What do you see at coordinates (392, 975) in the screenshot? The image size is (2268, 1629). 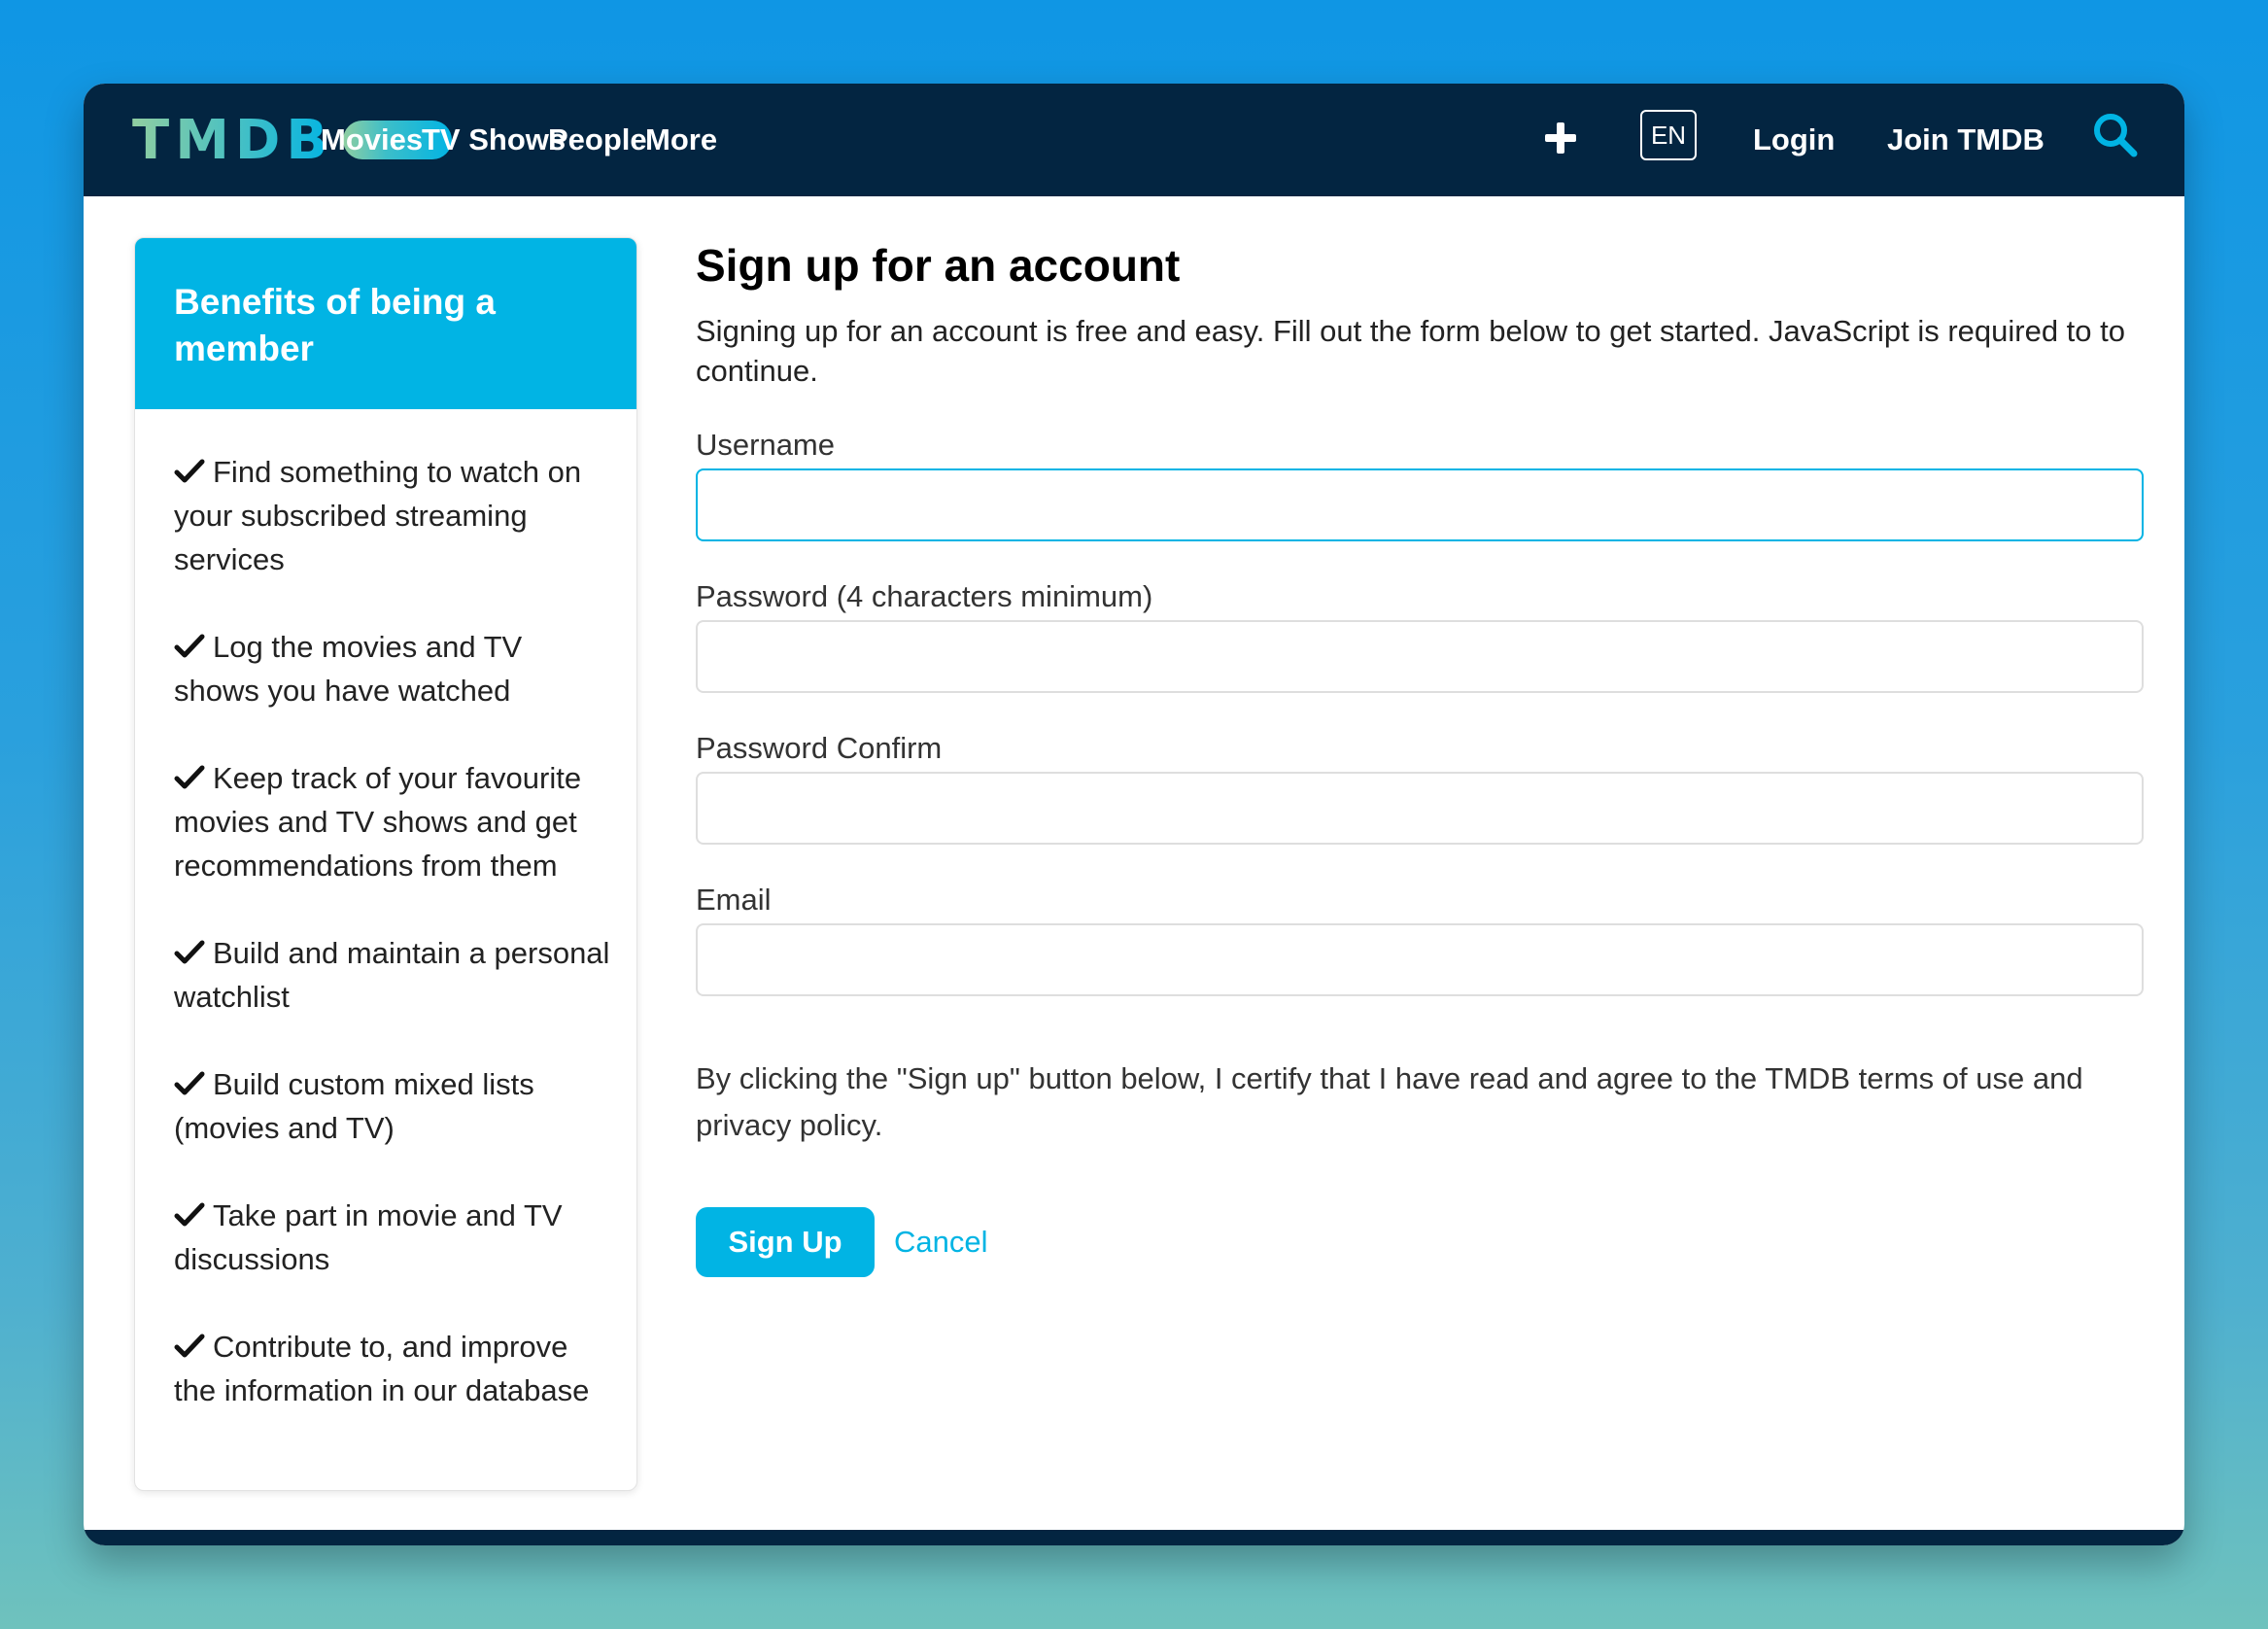 I see `benefit-item: Build and maintain a personal watchlist` at bounding box center [392, 975].